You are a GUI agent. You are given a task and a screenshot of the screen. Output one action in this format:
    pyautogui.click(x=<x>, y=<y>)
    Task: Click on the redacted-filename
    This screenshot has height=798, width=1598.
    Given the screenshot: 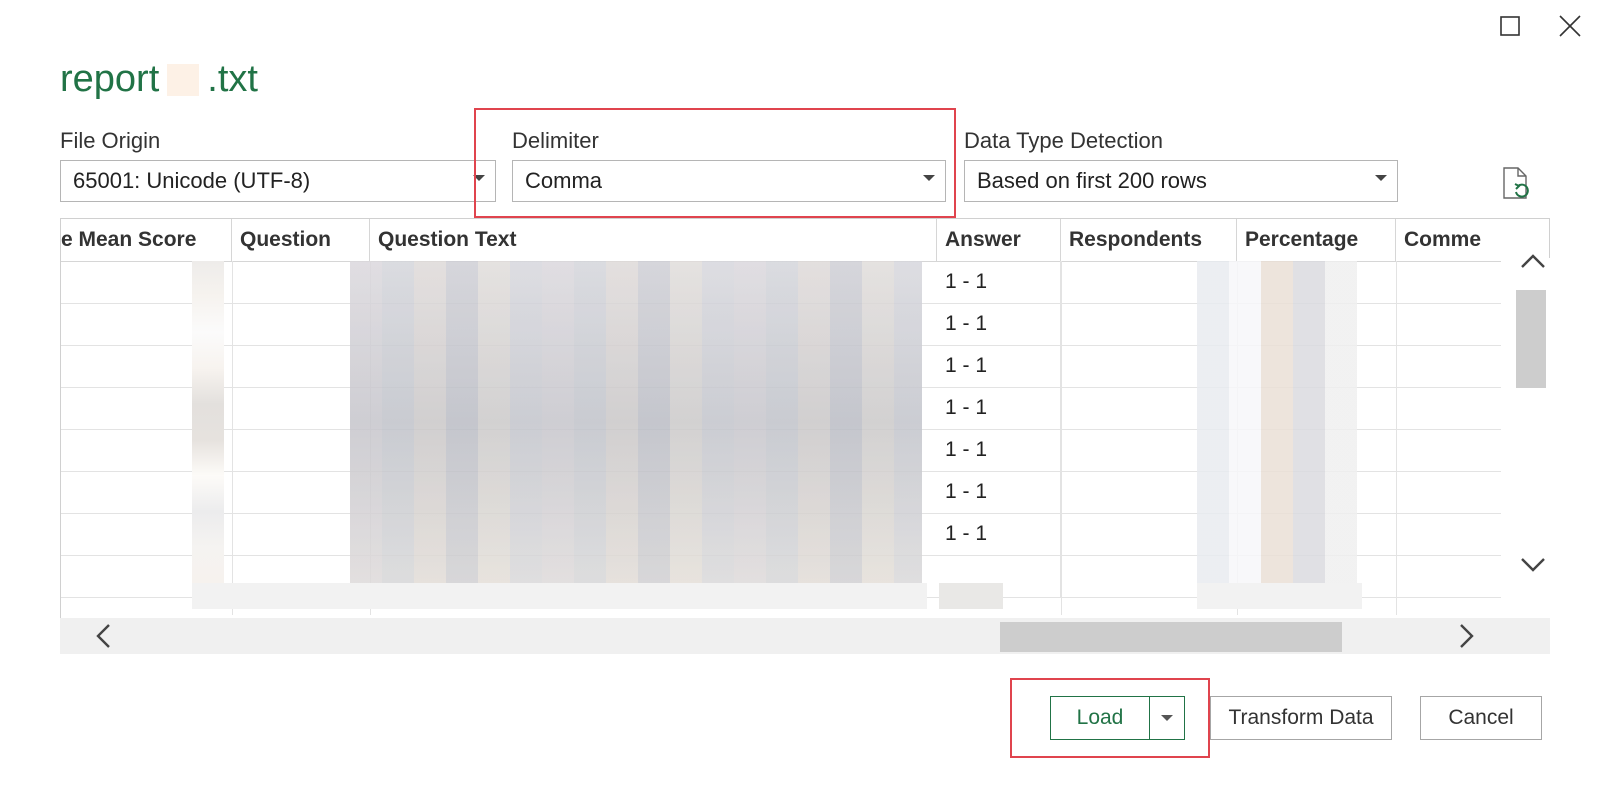 What is the action you would take?
    pyautogui.click(x=183, y=79)
    